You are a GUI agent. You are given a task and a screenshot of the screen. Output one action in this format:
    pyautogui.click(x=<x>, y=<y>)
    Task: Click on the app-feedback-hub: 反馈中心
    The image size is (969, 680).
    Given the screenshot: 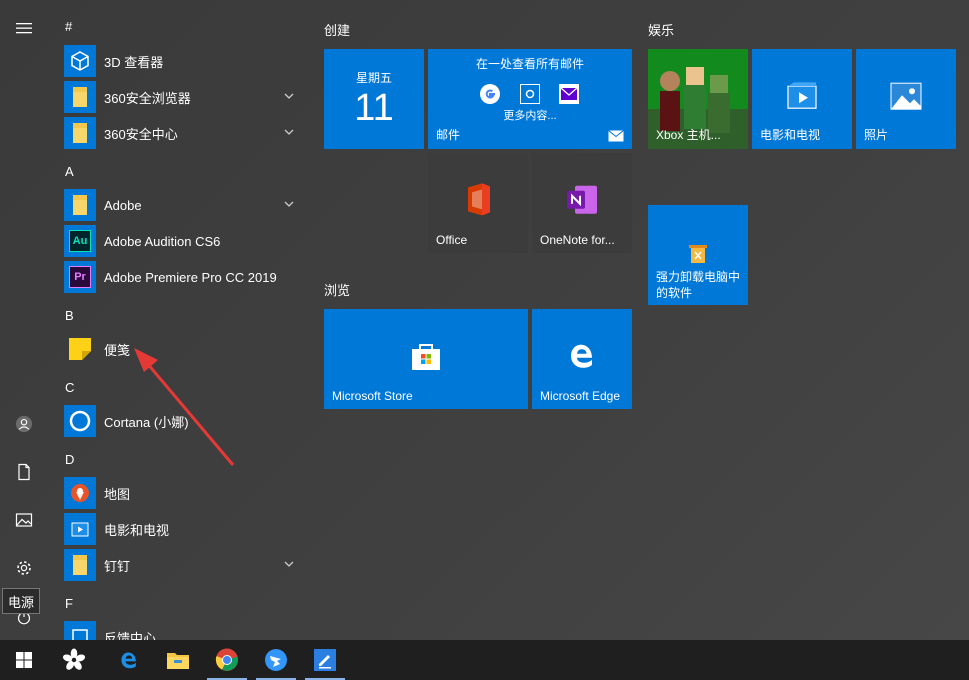 What is the action you would take?
    pyautogui.click(x=184, y=629)
    